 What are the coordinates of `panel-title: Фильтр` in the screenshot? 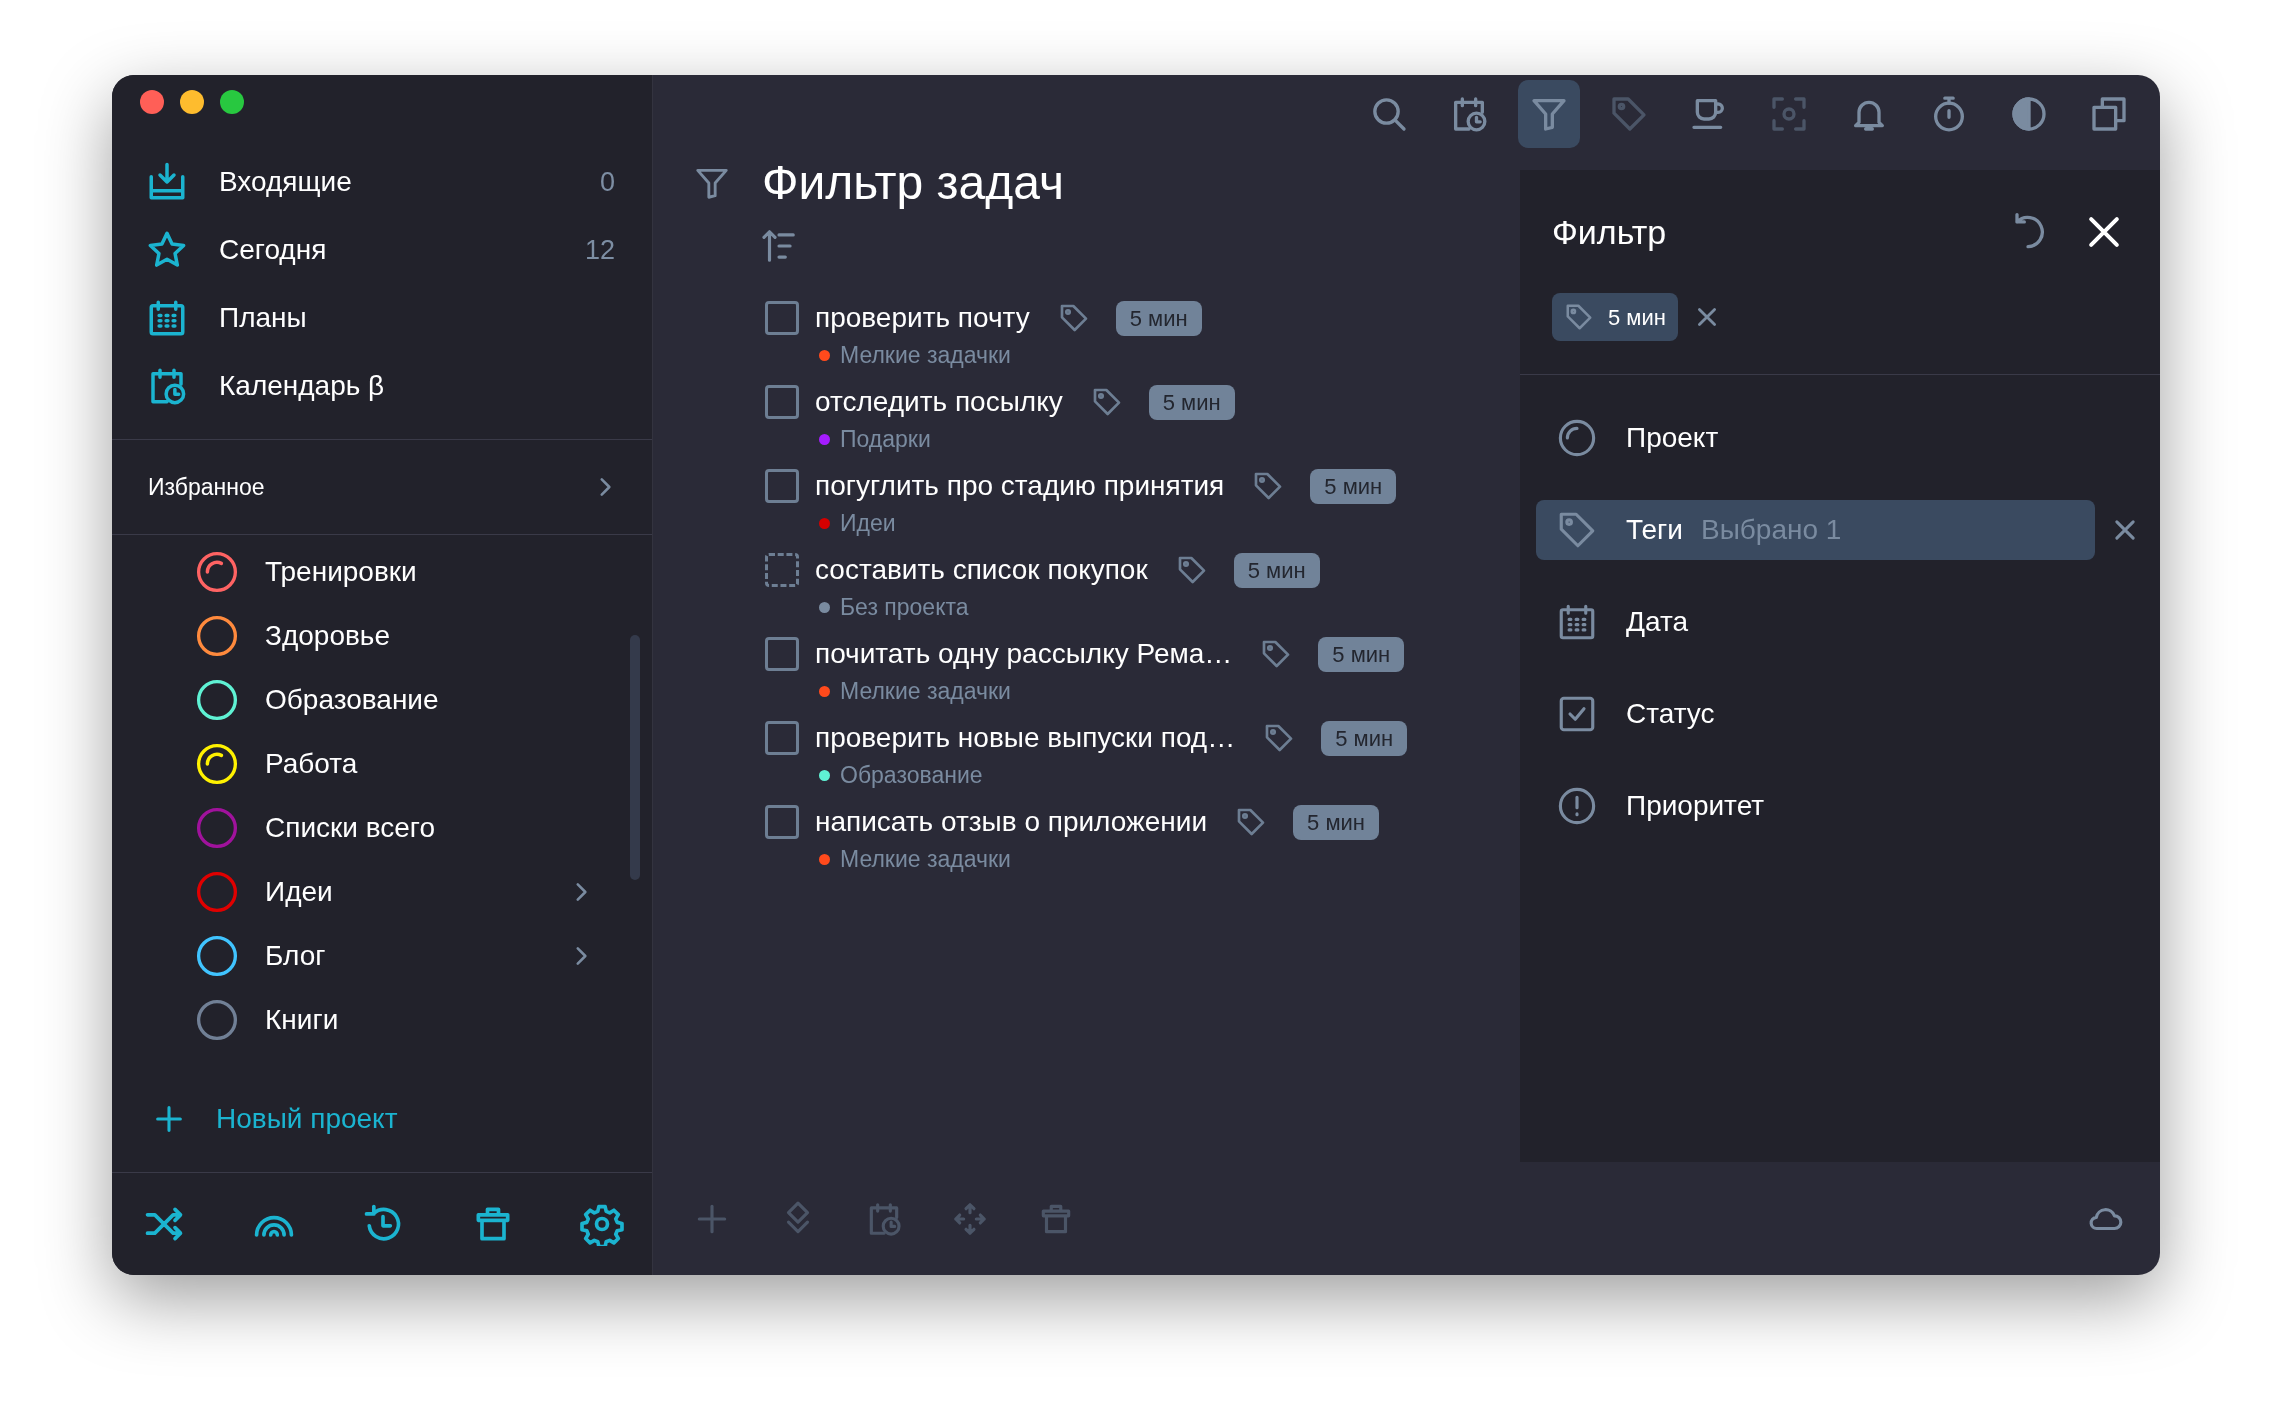 It's located at (1610, 232).